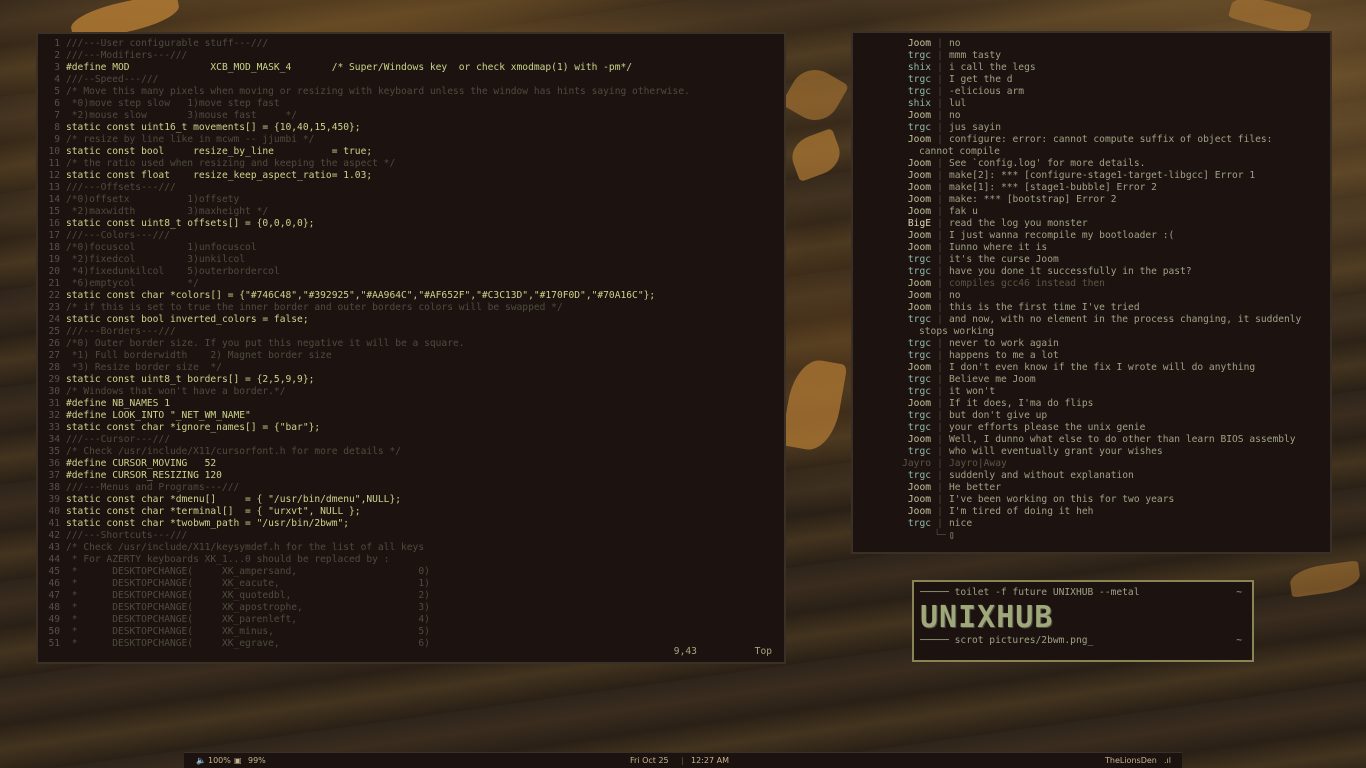  What do you see at coordinates (412, 116) in the screenshot?
I see `editor-line: 7 *2)mouse slow 3)mouse fast */` at bounding box center [412, 116].